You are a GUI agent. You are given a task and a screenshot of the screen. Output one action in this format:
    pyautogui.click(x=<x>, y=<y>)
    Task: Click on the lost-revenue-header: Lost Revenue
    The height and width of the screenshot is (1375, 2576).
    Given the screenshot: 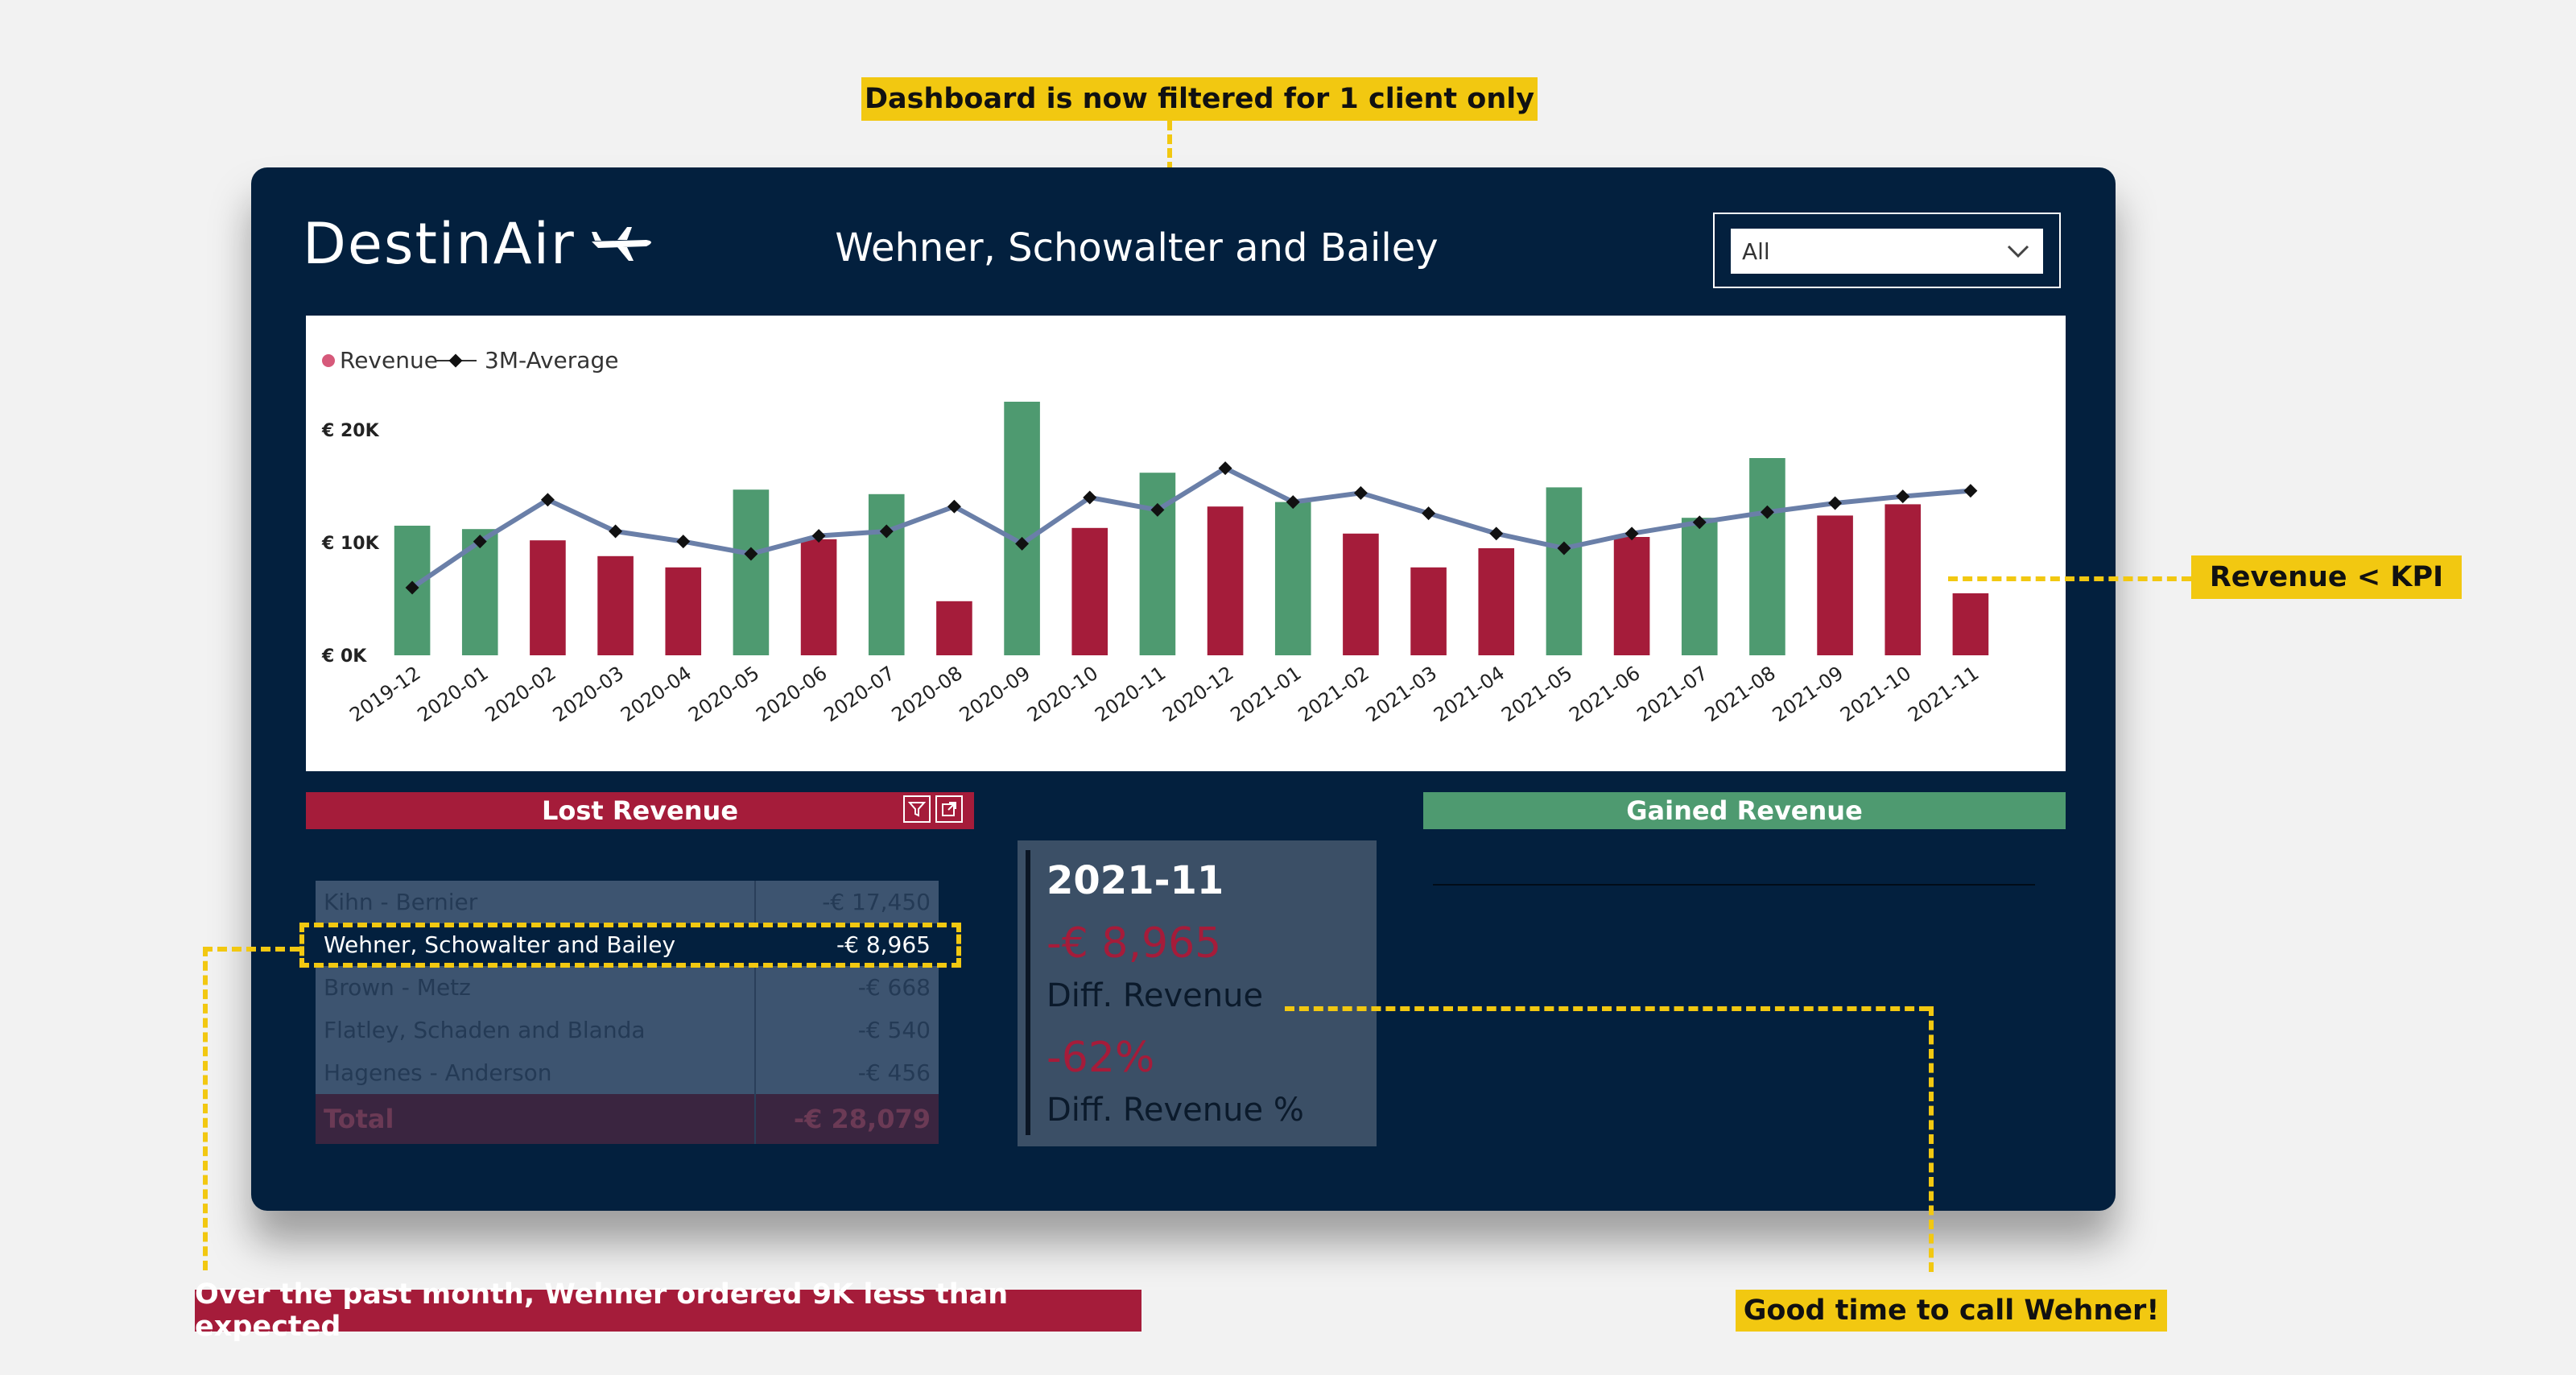 What is the action you would take?
    pyautogui.click(x=640, y=810)
    